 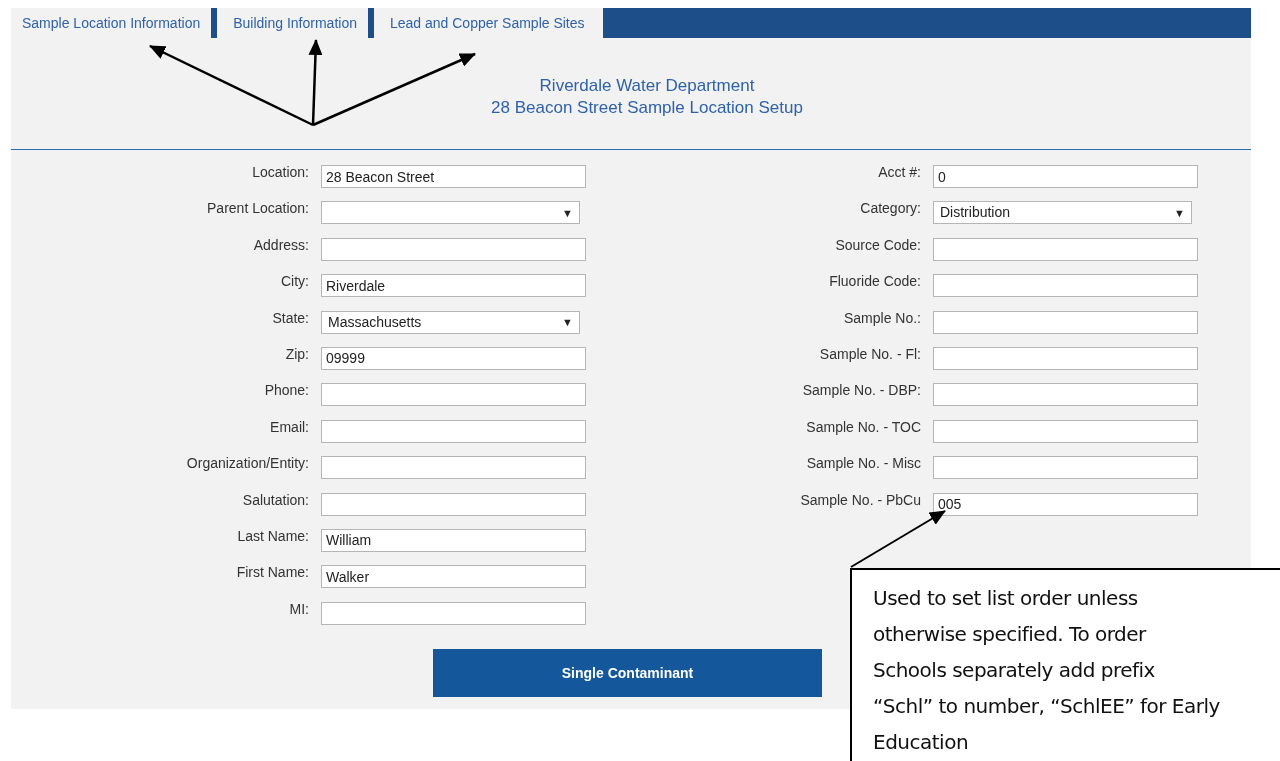 I want to click on field-label: Parent Location:, so click(x=257, y=208).